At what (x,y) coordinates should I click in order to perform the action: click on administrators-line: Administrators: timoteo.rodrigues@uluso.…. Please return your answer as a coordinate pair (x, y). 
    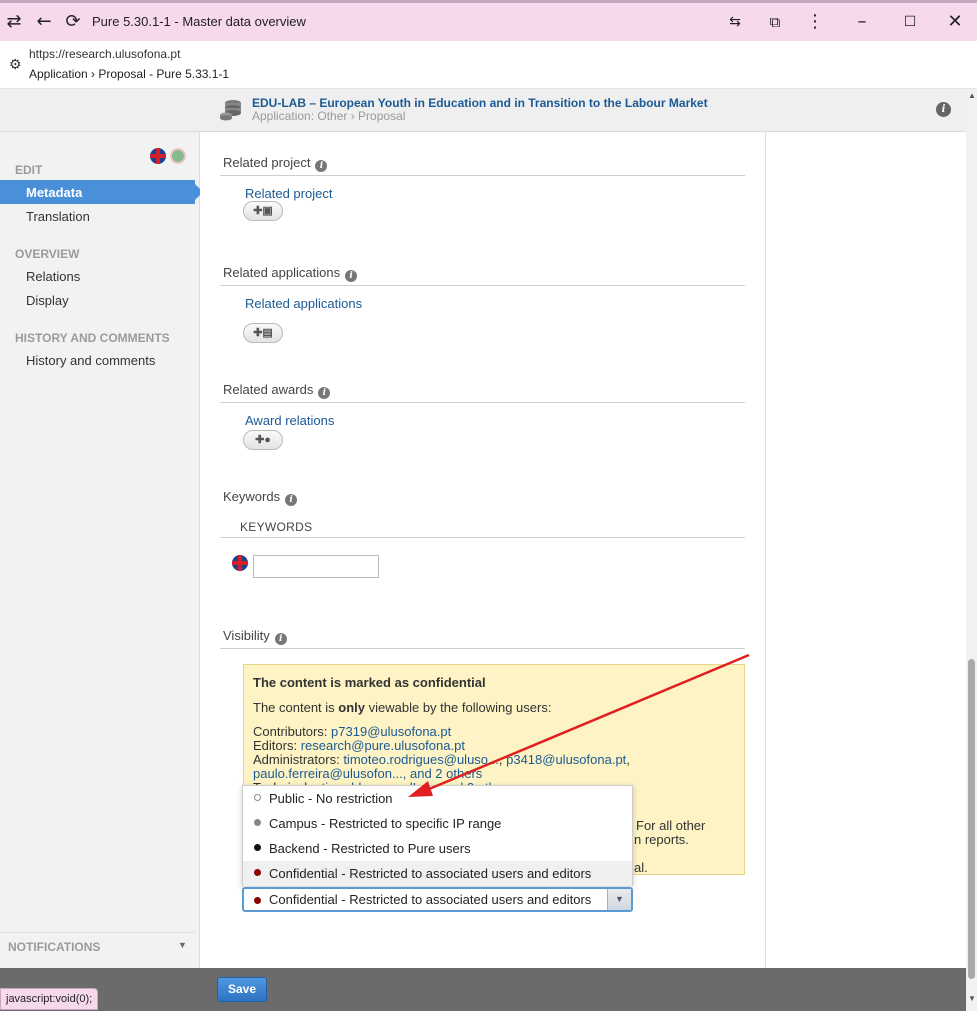
    Looking at the image, I should click on (441, 759).